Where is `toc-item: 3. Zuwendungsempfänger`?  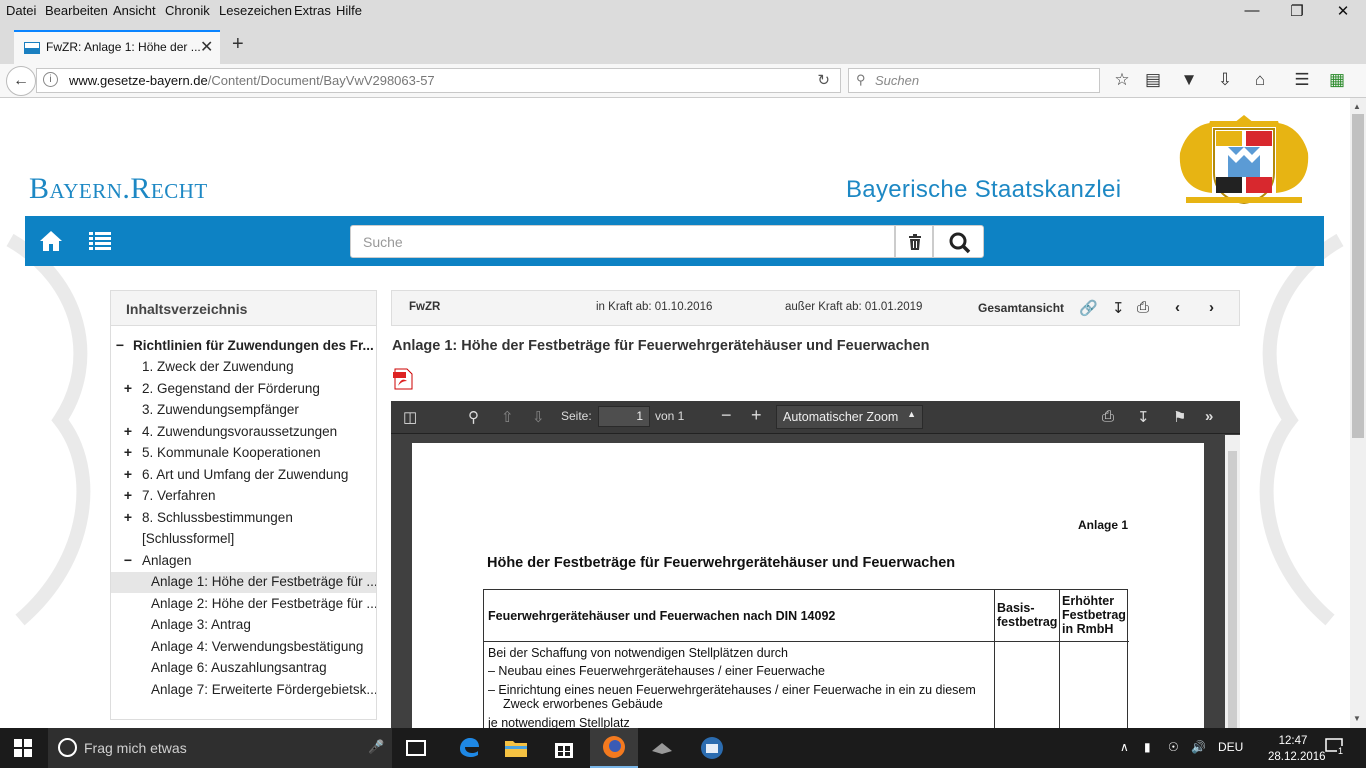 toc-item: 3. Zuwendungsempfänger is located at coordinates (243, 410).